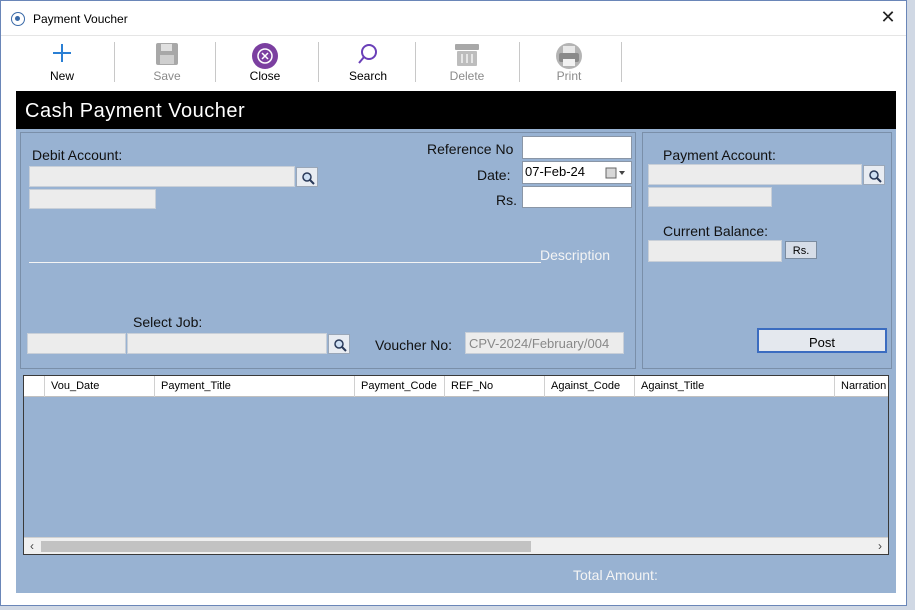 This screenshot has width=915, height=610. Describe the element at coordinates (544, 343) in the screenshot. I see `voucher-no-field: CPV-2024/February/004` at that location.